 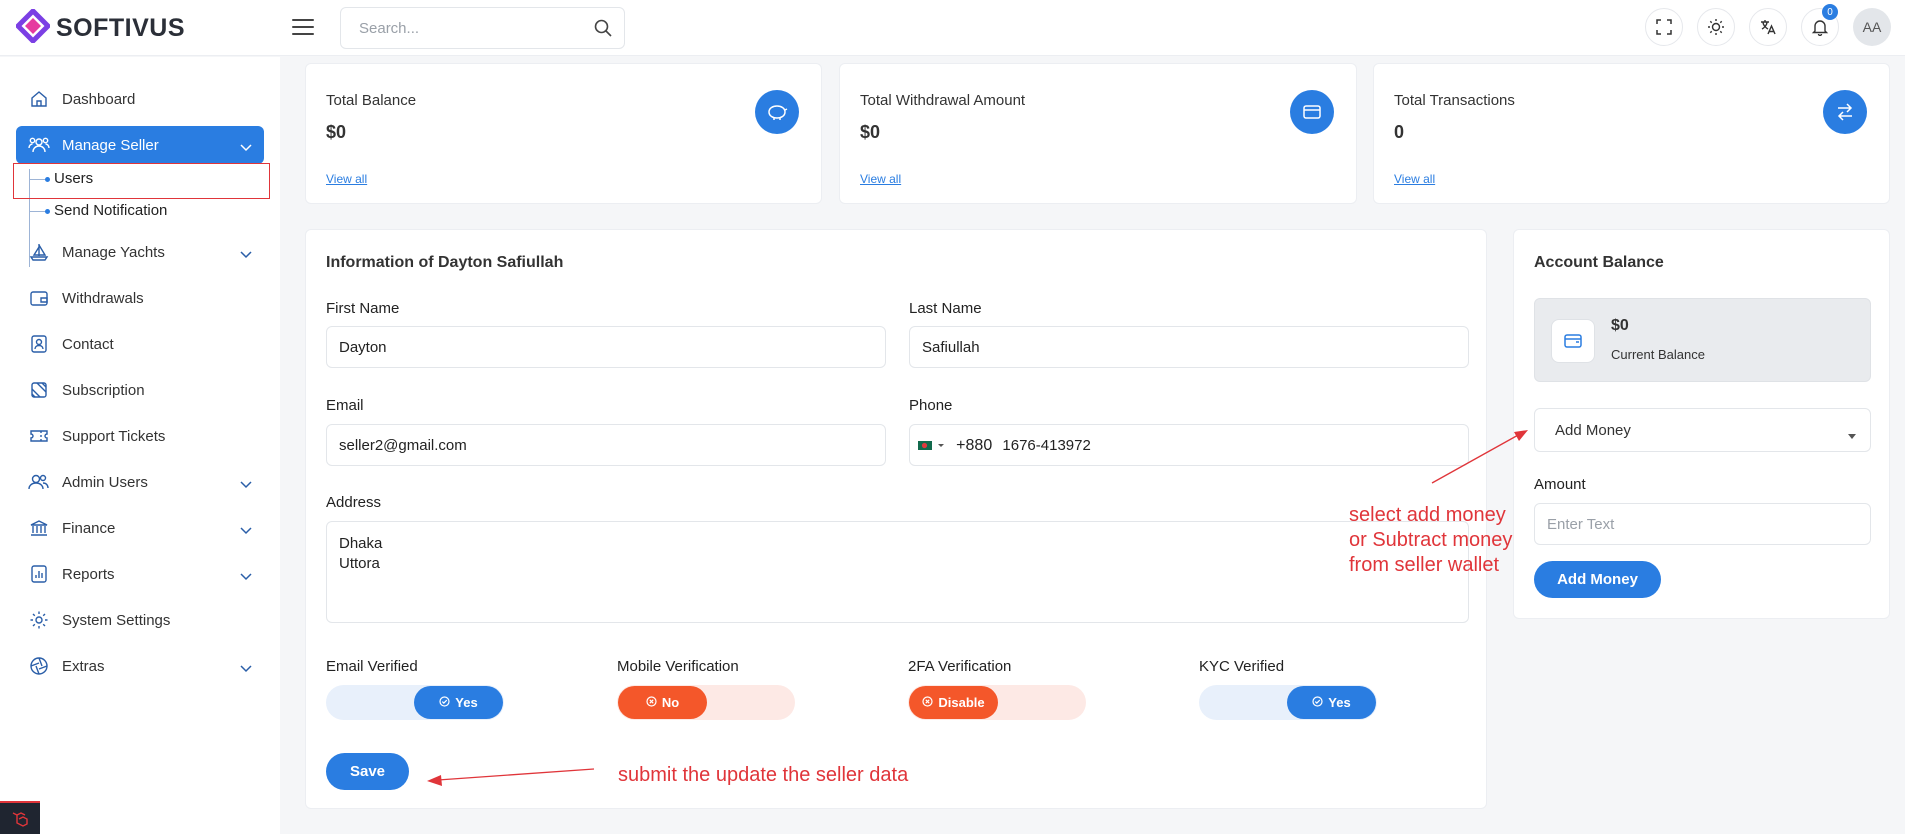 I want to click on annotation-line: or Subtract money, so click(x=1431, y=540).